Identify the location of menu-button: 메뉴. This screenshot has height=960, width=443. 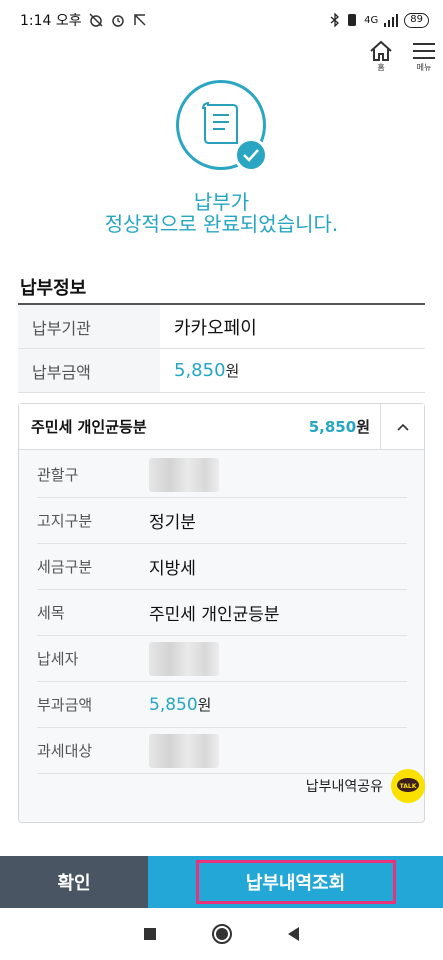
(424, 56).